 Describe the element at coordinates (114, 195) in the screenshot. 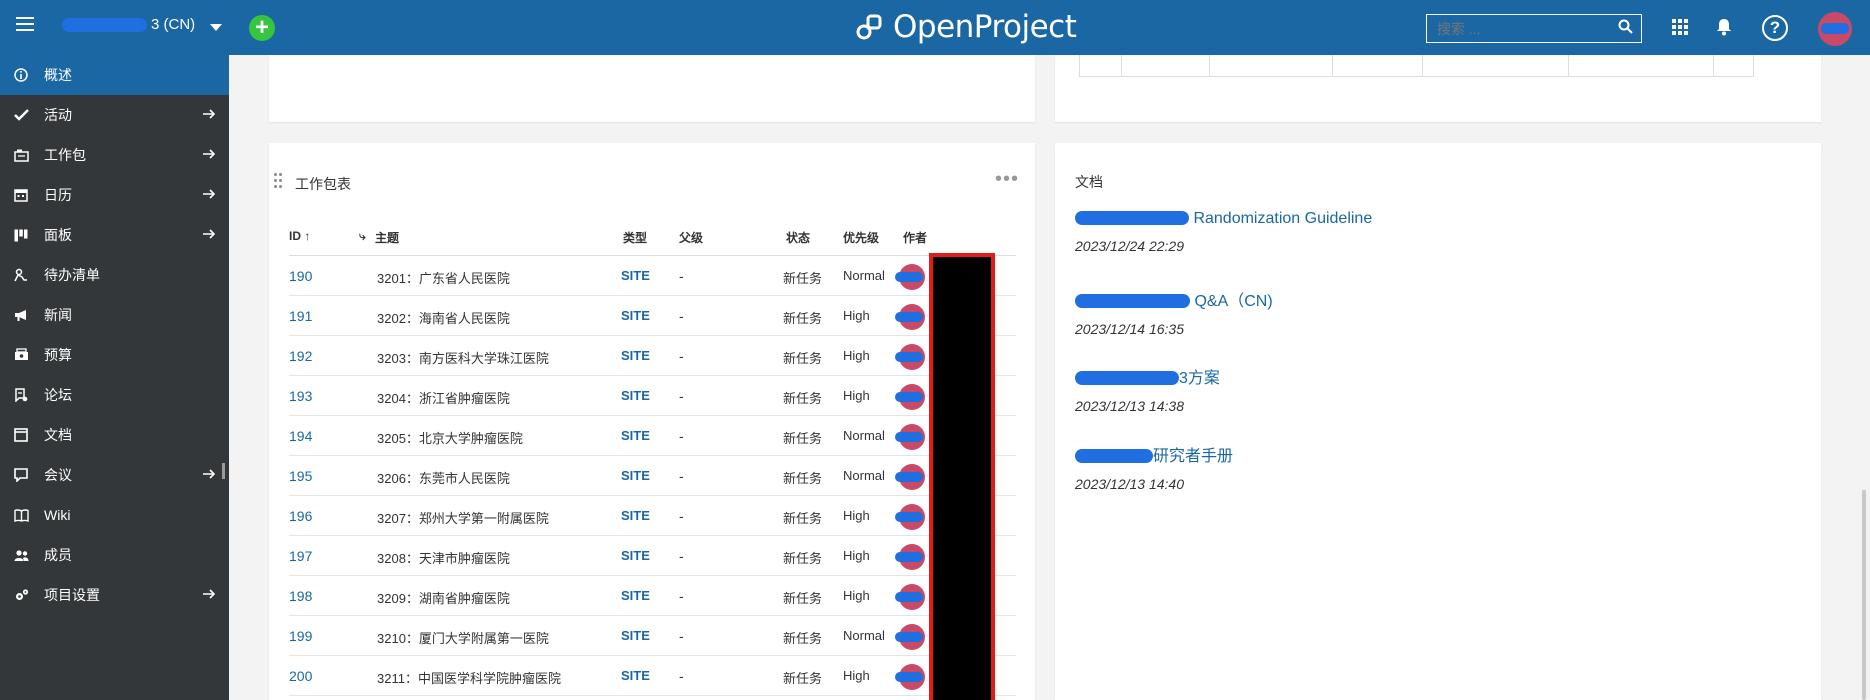

I see `sidebar-item-calendar: 日历` at that location.